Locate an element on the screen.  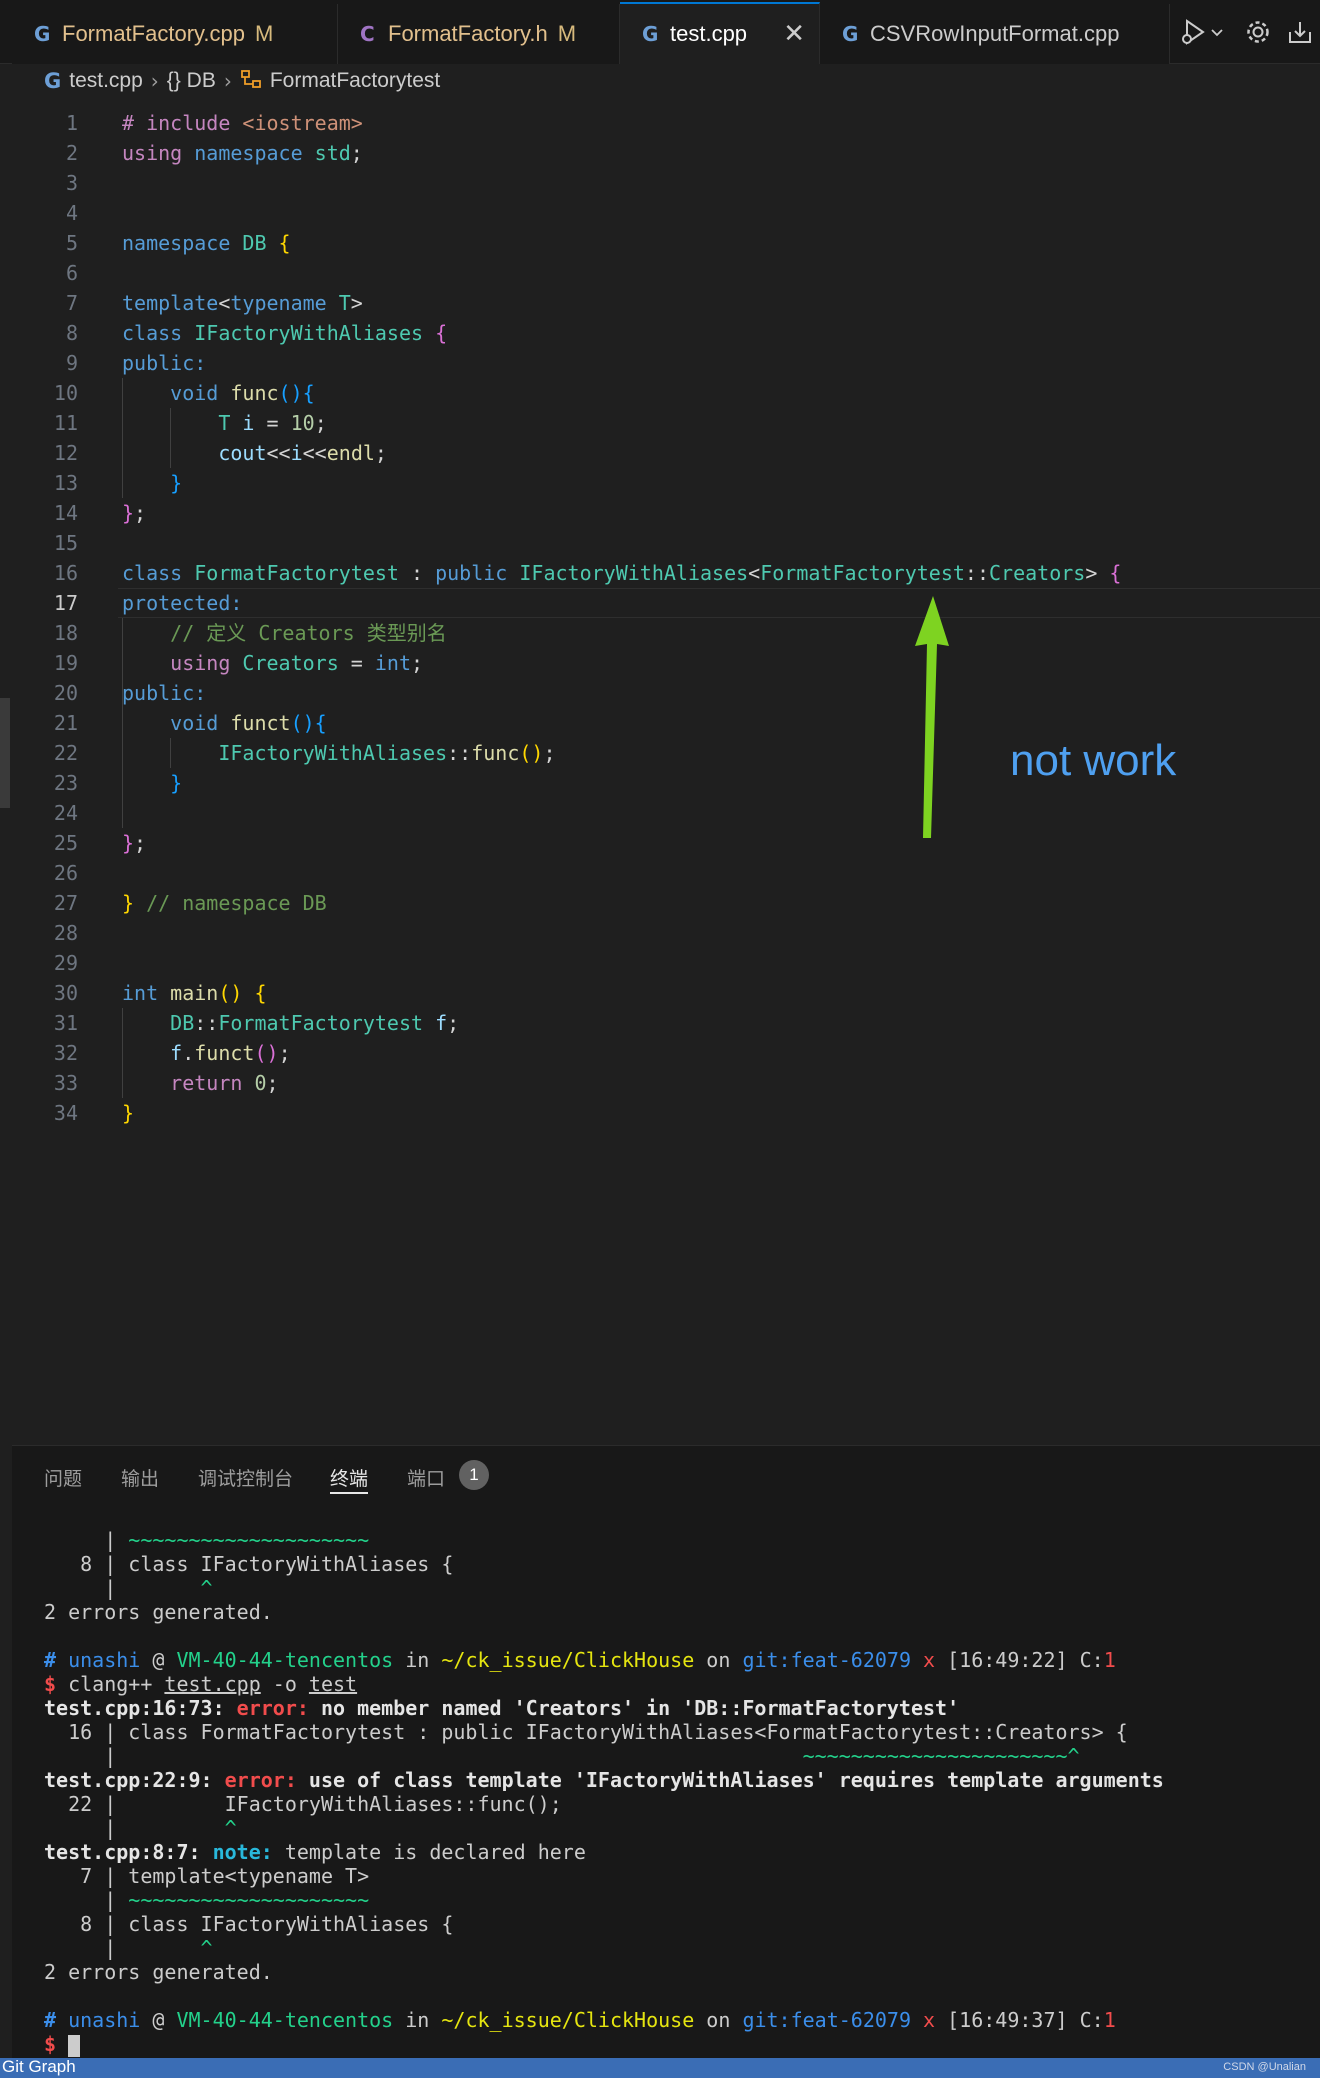
line-number: 20 is located at coordinates (39, 693).